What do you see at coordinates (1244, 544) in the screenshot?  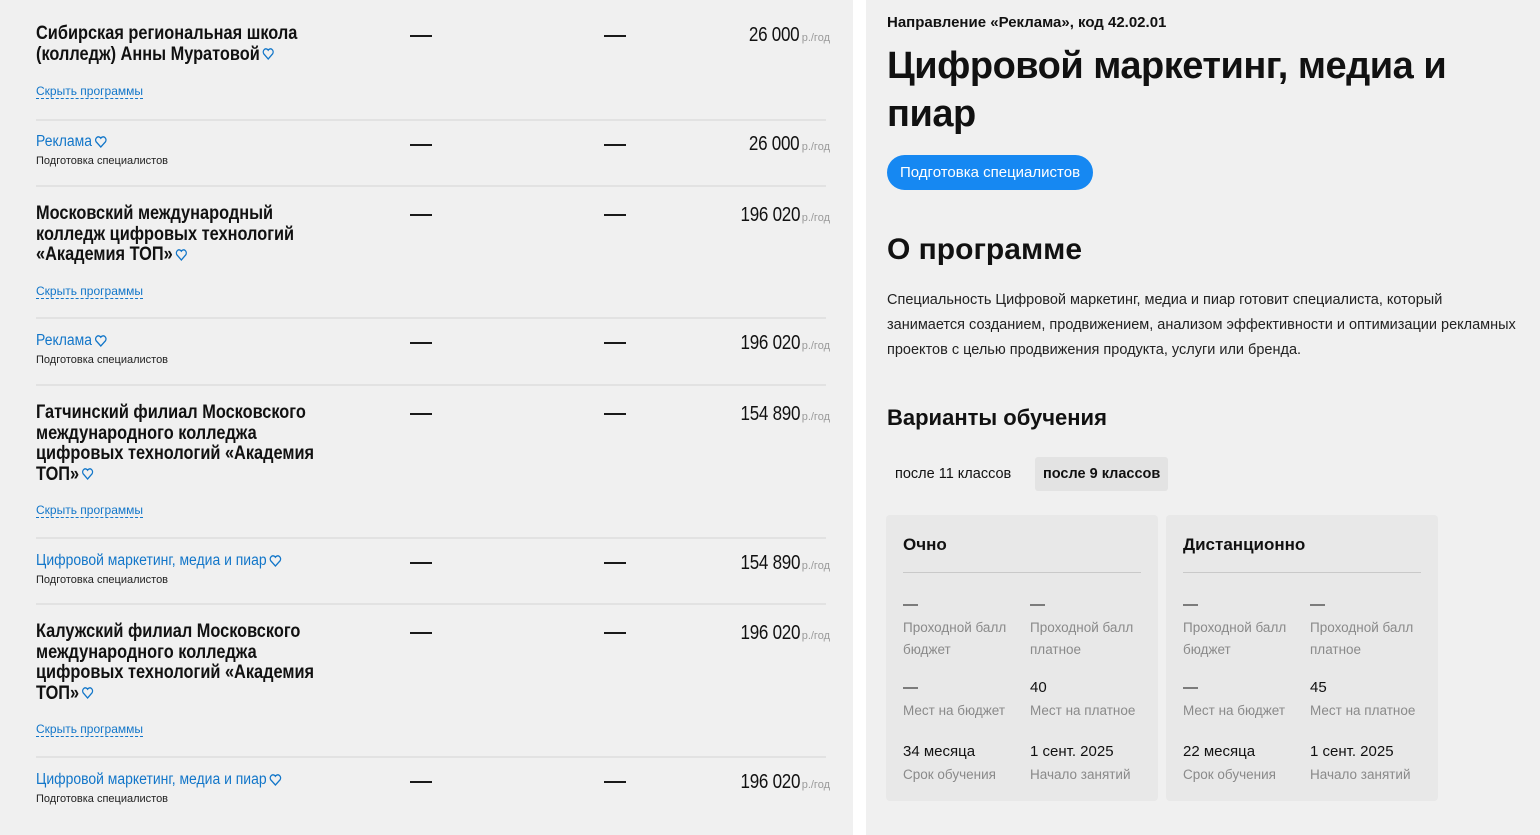 I see `card-title: Дистанционно` at bounding box center [1244, 544].